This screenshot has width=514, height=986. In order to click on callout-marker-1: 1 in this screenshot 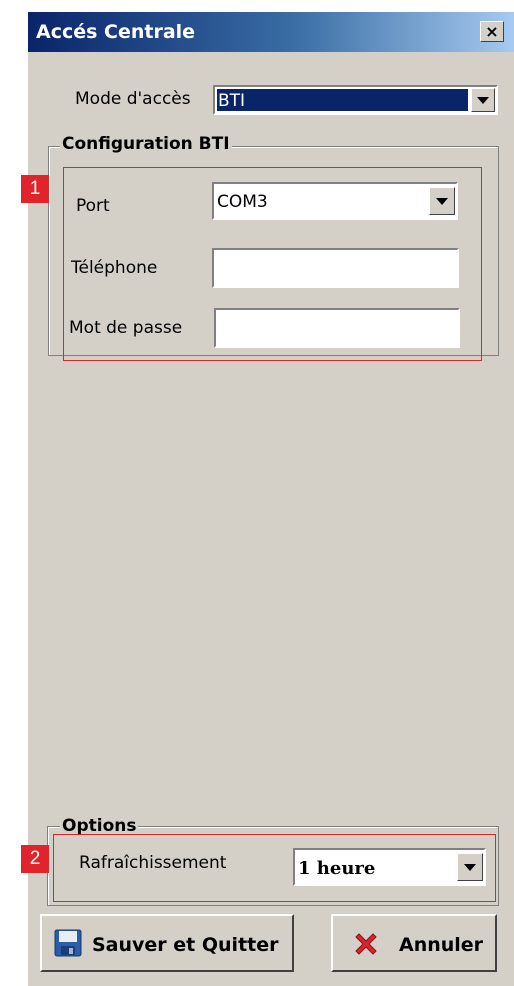, I will do `click(35, 189)`.